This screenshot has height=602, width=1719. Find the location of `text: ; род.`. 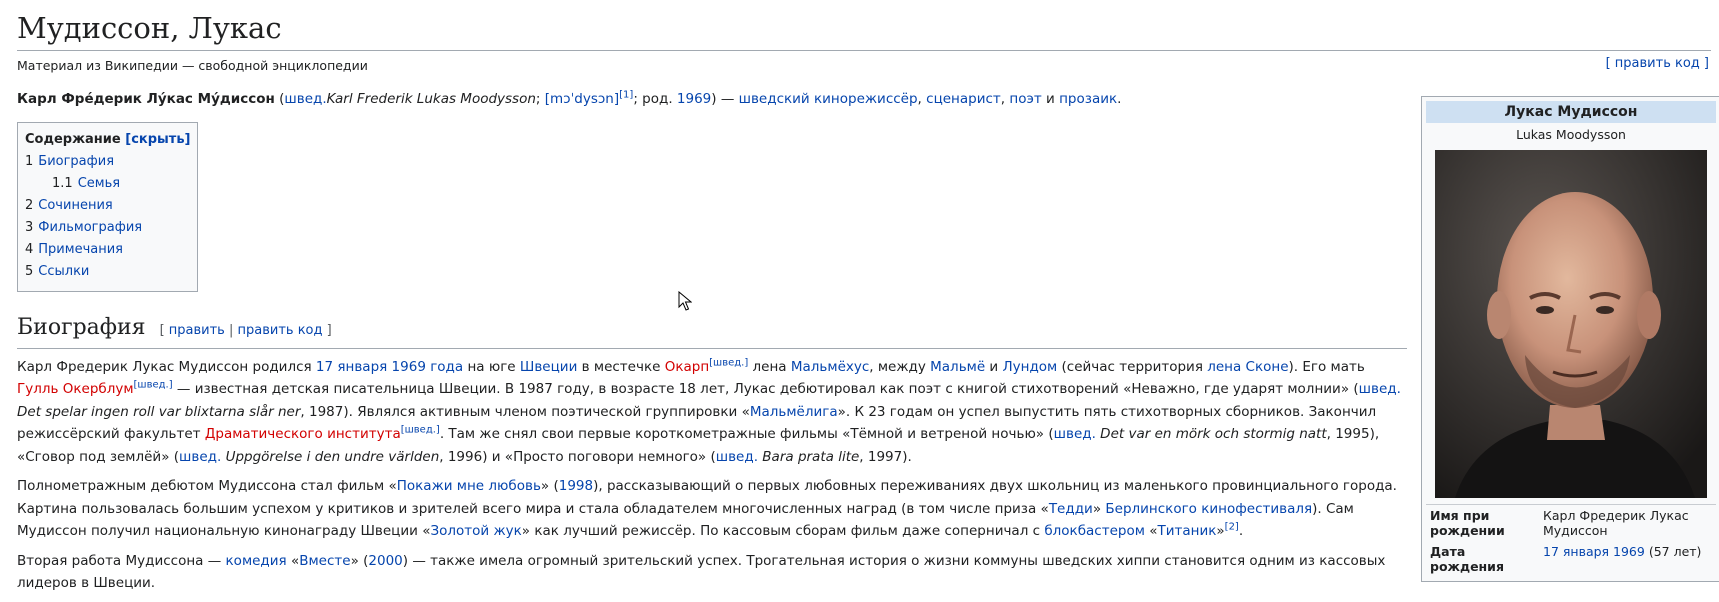

text: ; род. is located at coordinates (655, 99).